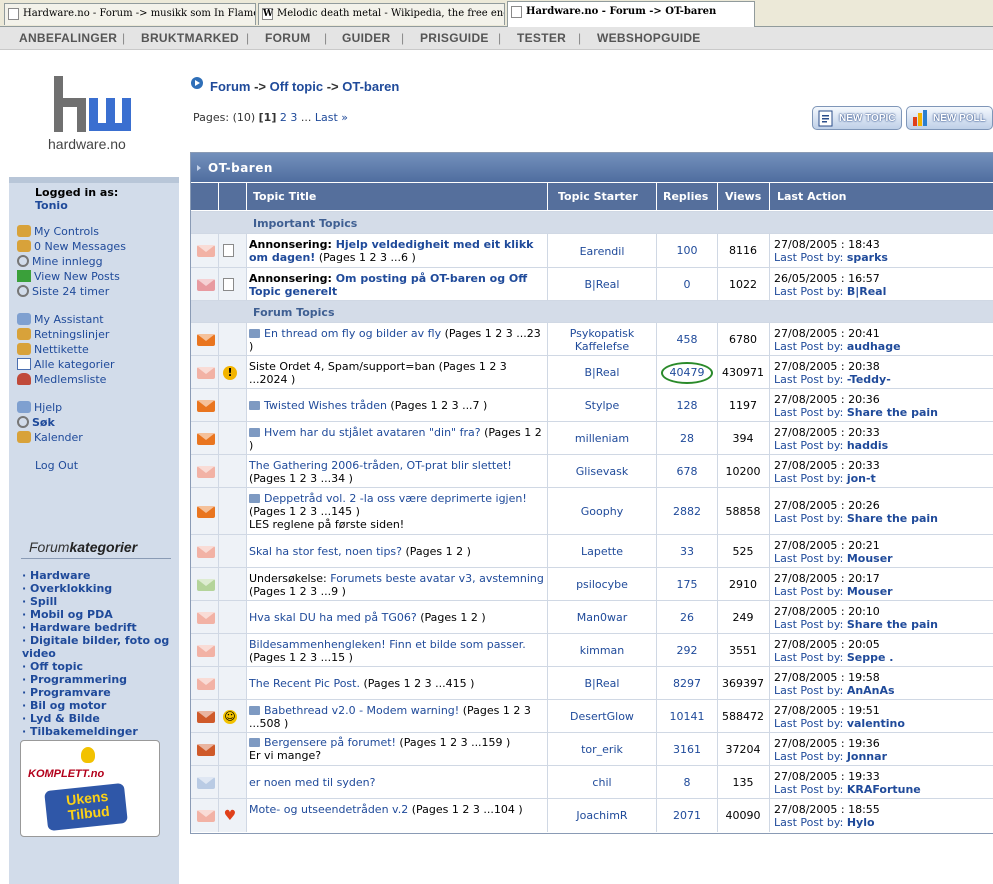 The height and width of the screenshot is (884, 993). I want to click on topic-starter: DesertGlow, so click(602, 716).